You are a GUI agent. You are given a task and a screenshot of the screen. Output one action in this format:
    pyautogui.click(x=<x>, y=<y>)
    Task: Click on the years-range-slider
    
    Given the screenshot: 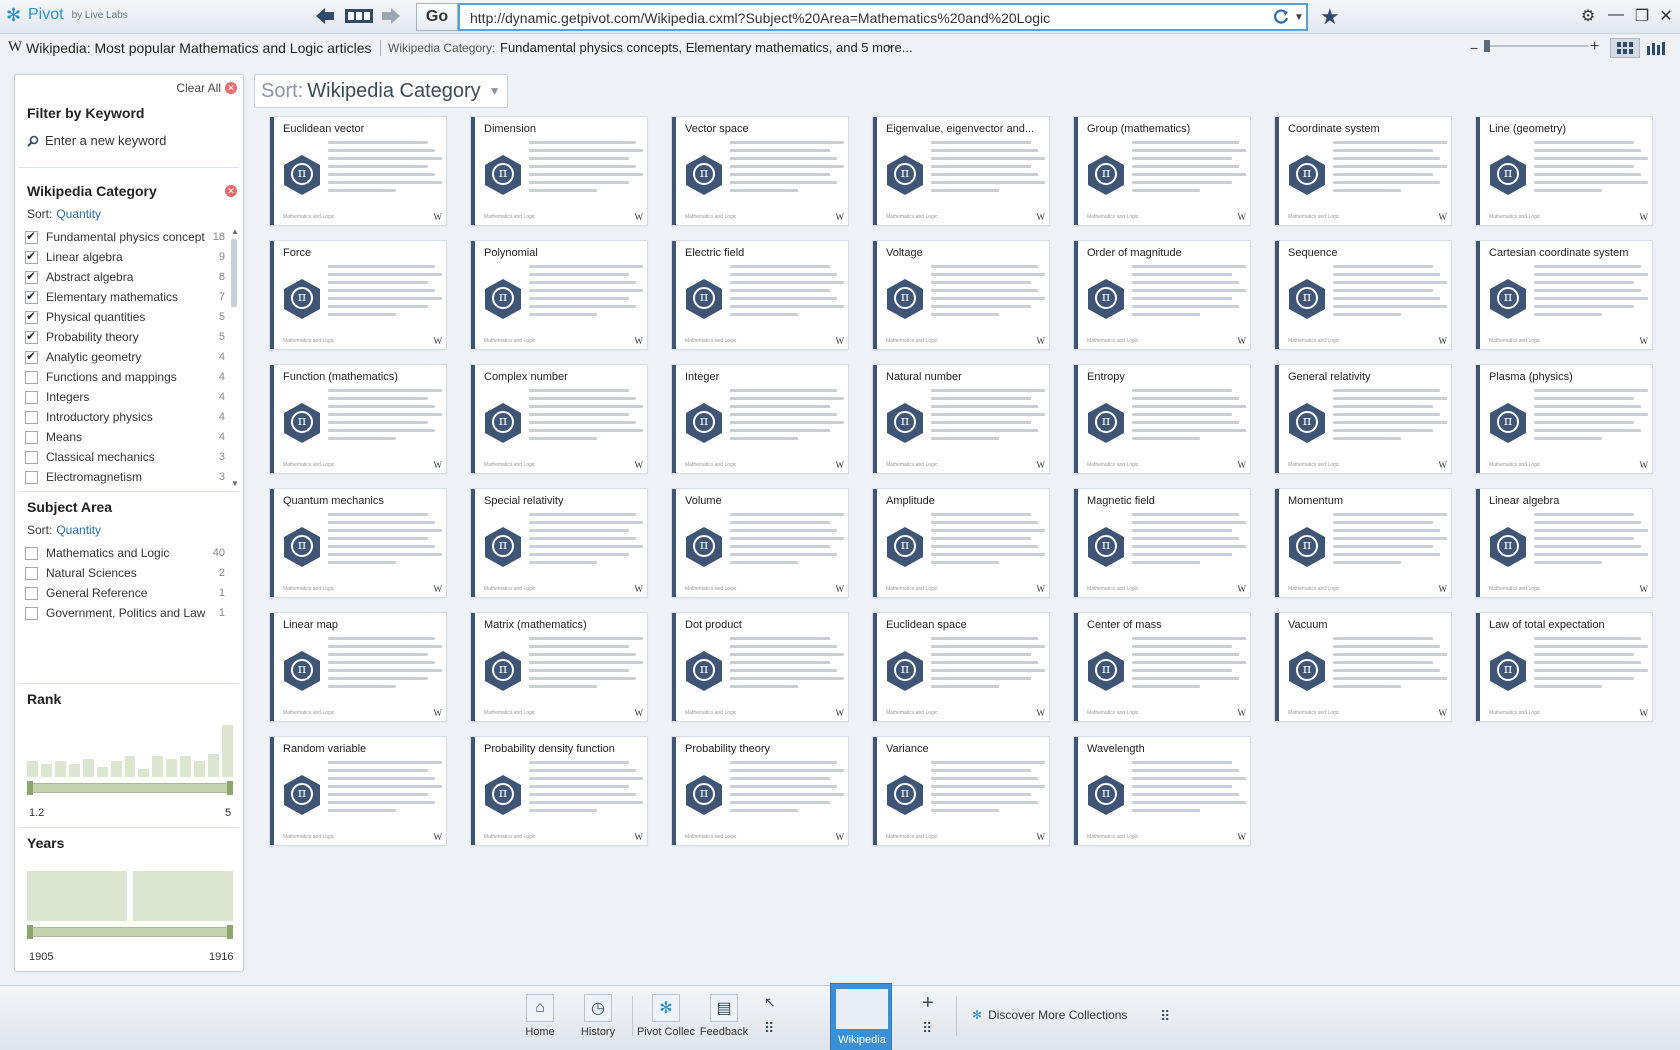 What is the action you would take?
    pyautogui.click(x=130, y=932)
    